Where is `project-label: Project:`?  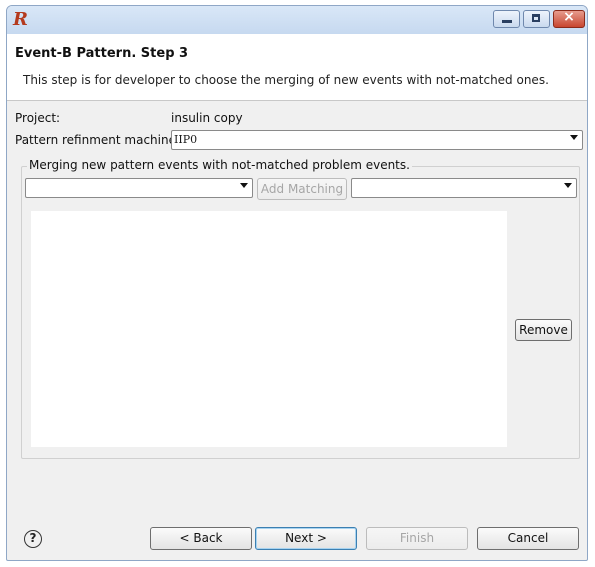
project-label: Project: is located at coordinates (38, 118).